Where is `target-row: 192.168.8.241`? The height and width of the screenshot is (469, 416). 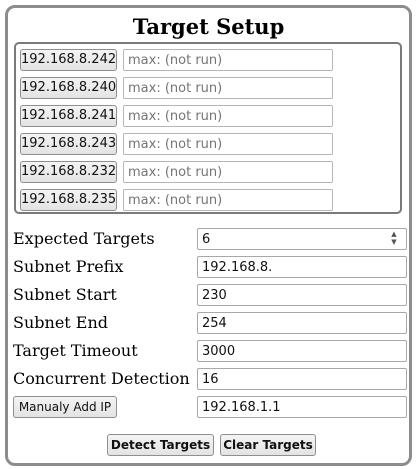
target-row: 192.168.8.241 is located at coordinates (210, 116).